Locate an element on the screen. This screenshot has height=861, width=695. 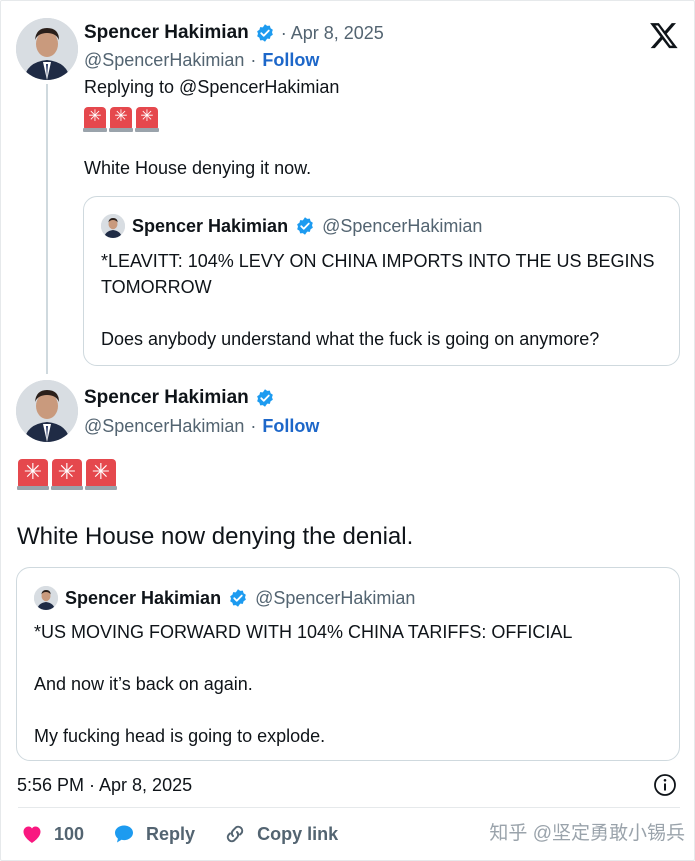
quote-paragraph: And now it’s back on again. is located at coordinates (143, 684).